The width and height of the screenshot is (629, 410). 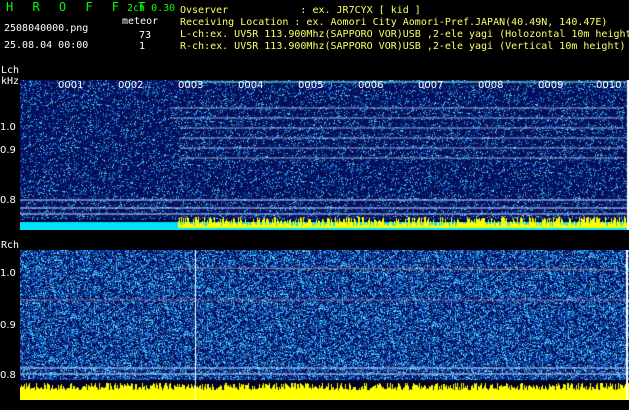 What do you see at coordinates (8, 325) in the screenshot?
I see `rch-tick-0-9: 0.9` at bounding box center [8, 325].